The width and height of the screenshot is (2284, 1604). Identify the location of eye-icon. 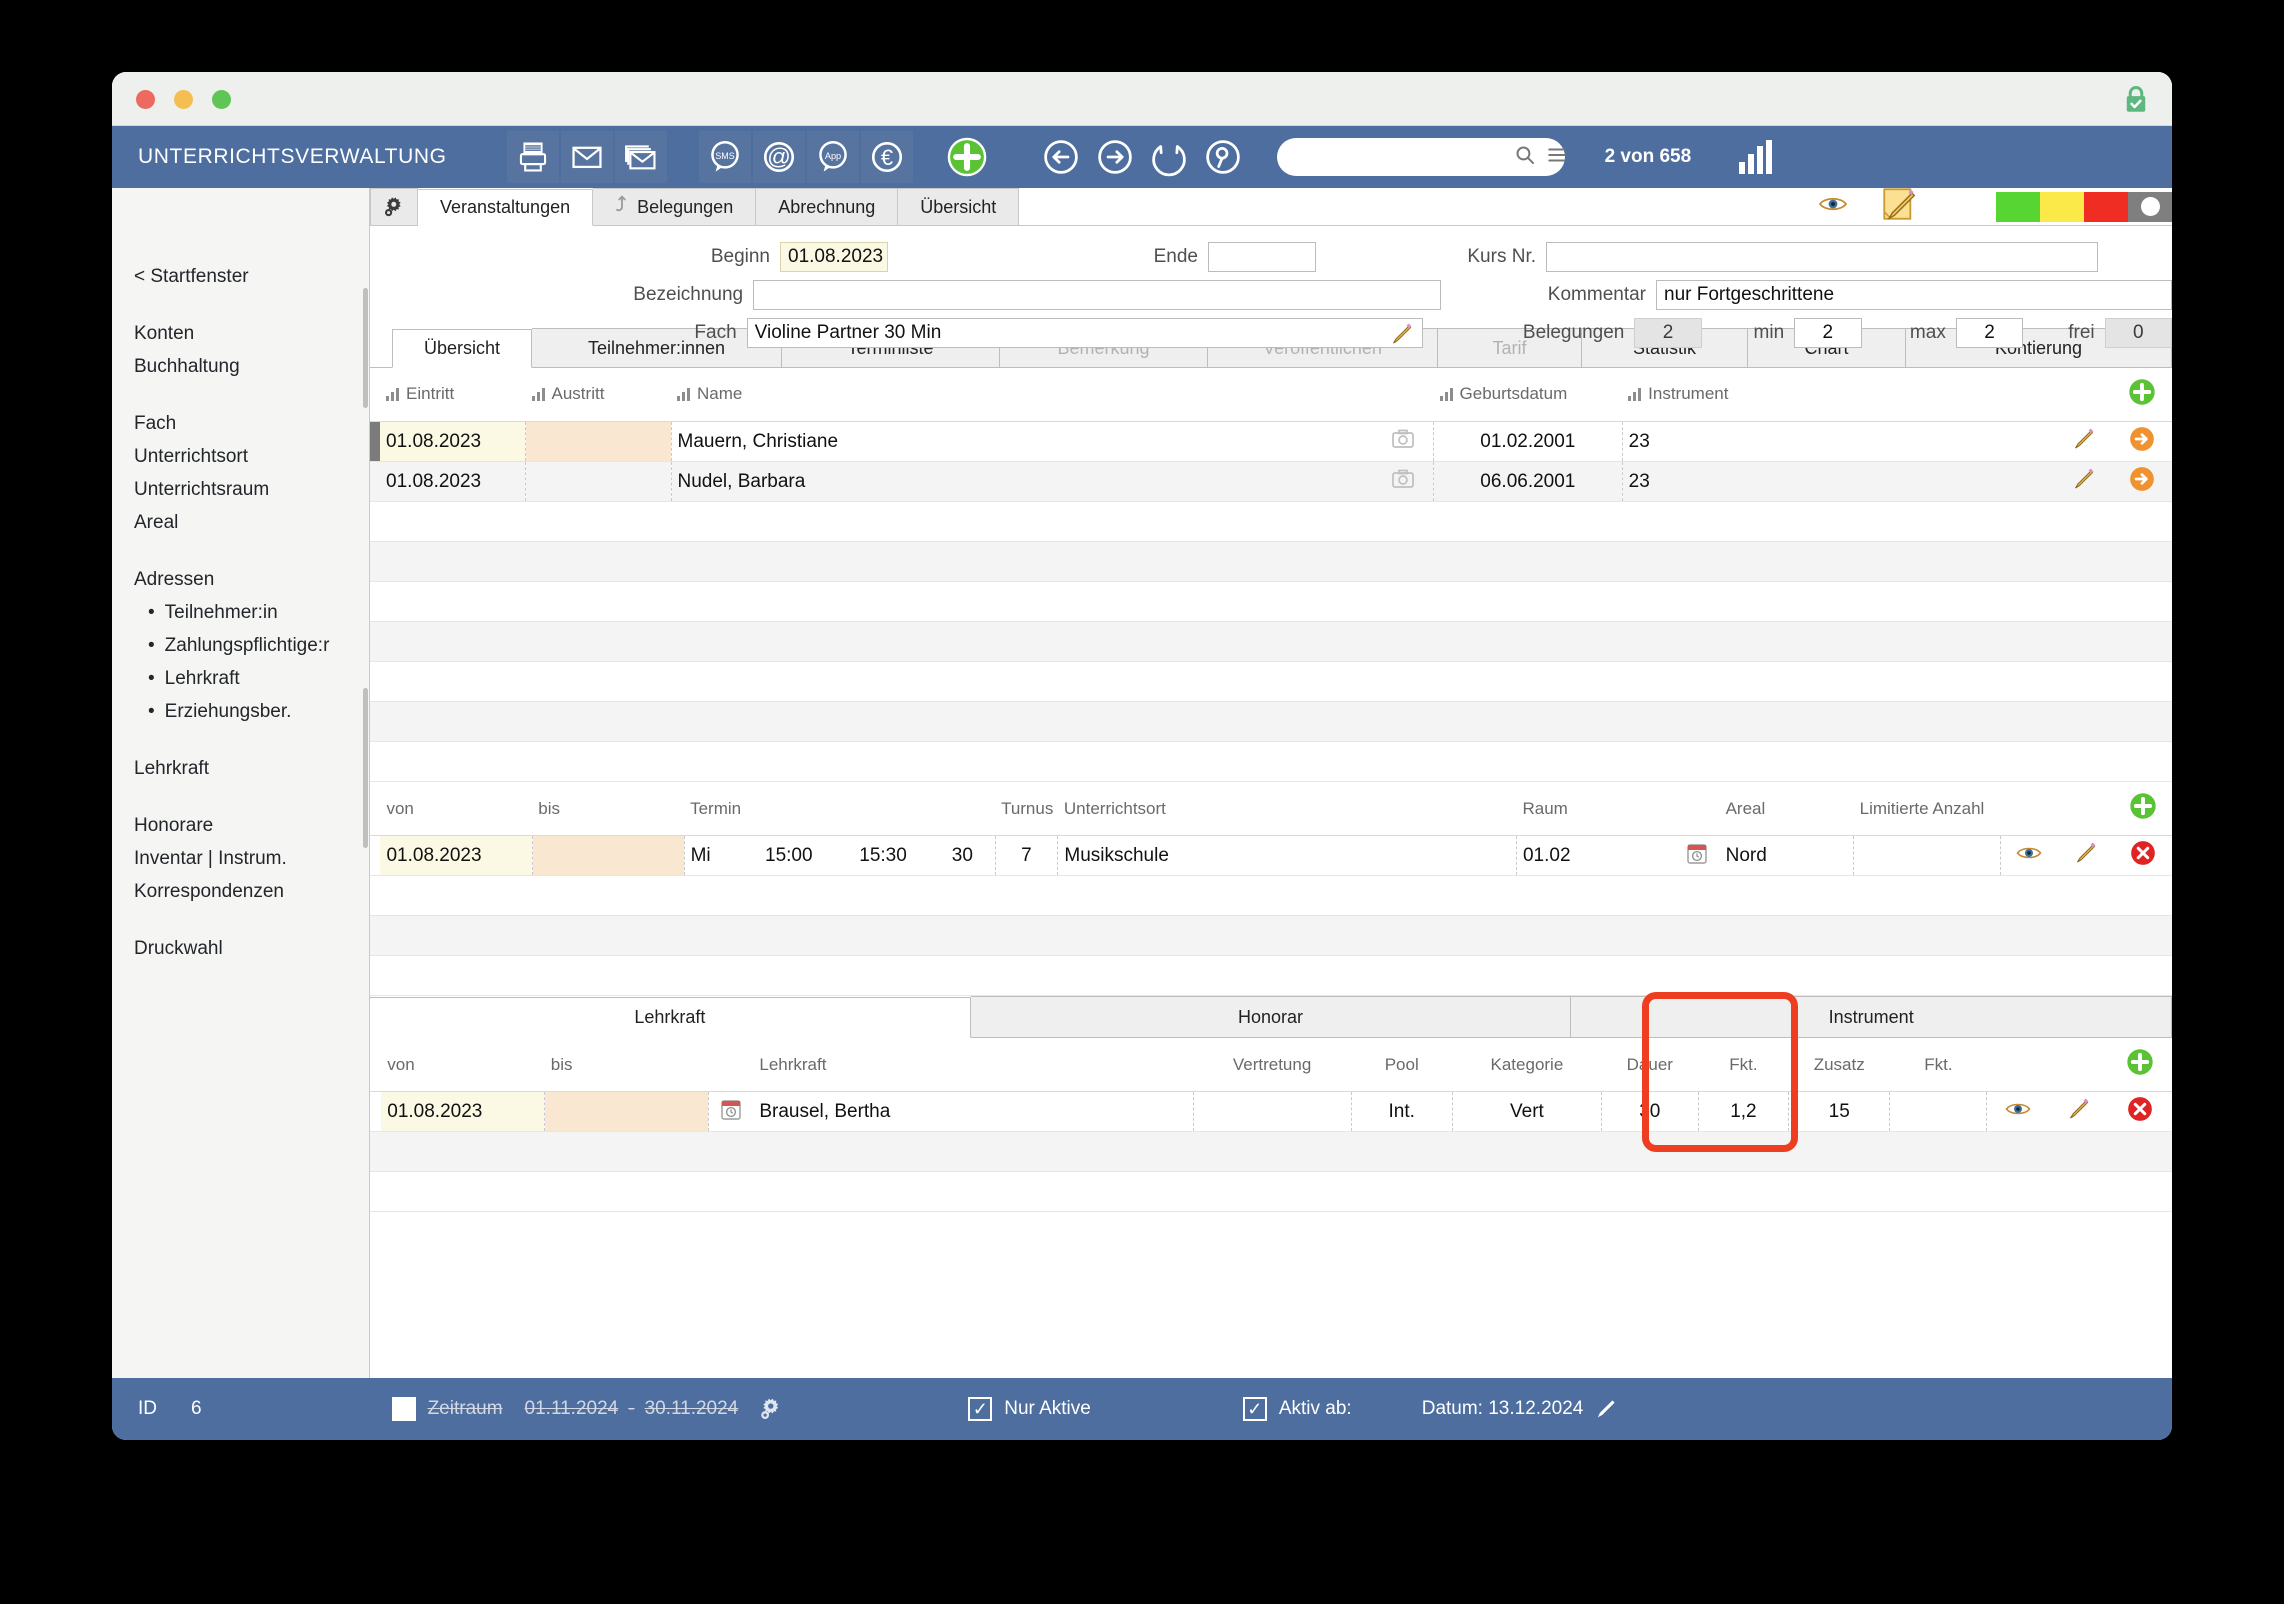
(2018, 1112).